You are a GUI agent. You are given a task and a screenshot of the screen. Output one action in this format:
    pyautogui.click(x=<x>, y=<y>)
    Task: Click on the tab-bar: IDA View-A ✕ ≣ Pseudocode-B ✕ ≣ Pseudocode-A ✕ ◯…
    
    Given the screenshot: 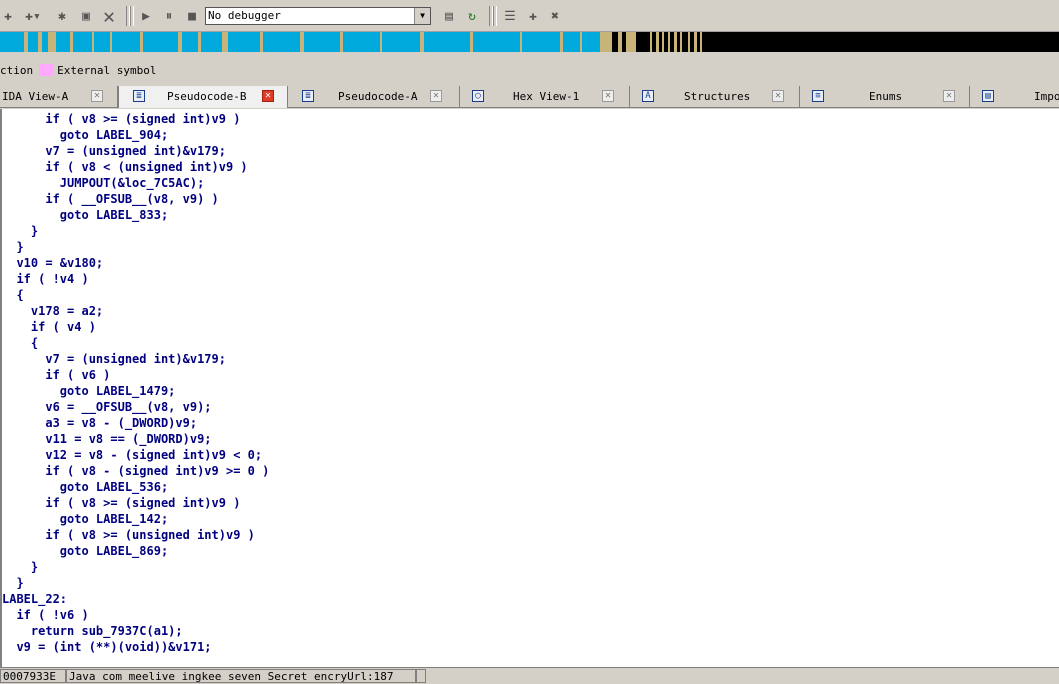 What is the action you would take?
    pyautogui.click(x=529, y=97)
    